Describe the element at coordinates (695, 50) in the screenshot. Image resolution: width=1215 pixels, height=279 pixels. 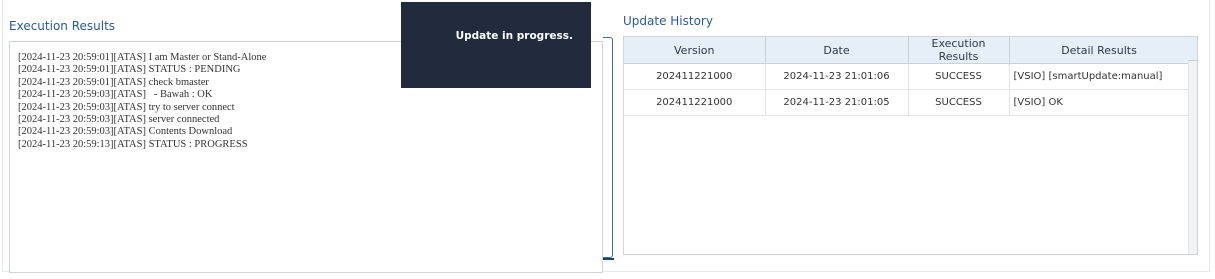
I see `column-header-version: Version` at that location.